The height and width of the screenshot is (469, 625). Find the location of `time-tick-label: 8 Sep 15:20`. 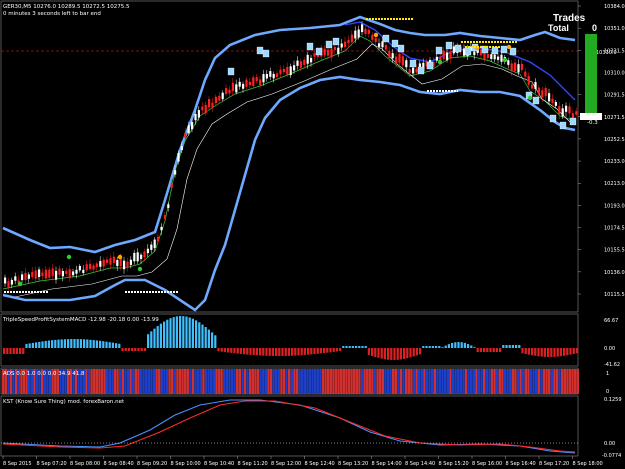

time-tick-label: 8 Sep 15:20 is located at coordinates (454, 464).